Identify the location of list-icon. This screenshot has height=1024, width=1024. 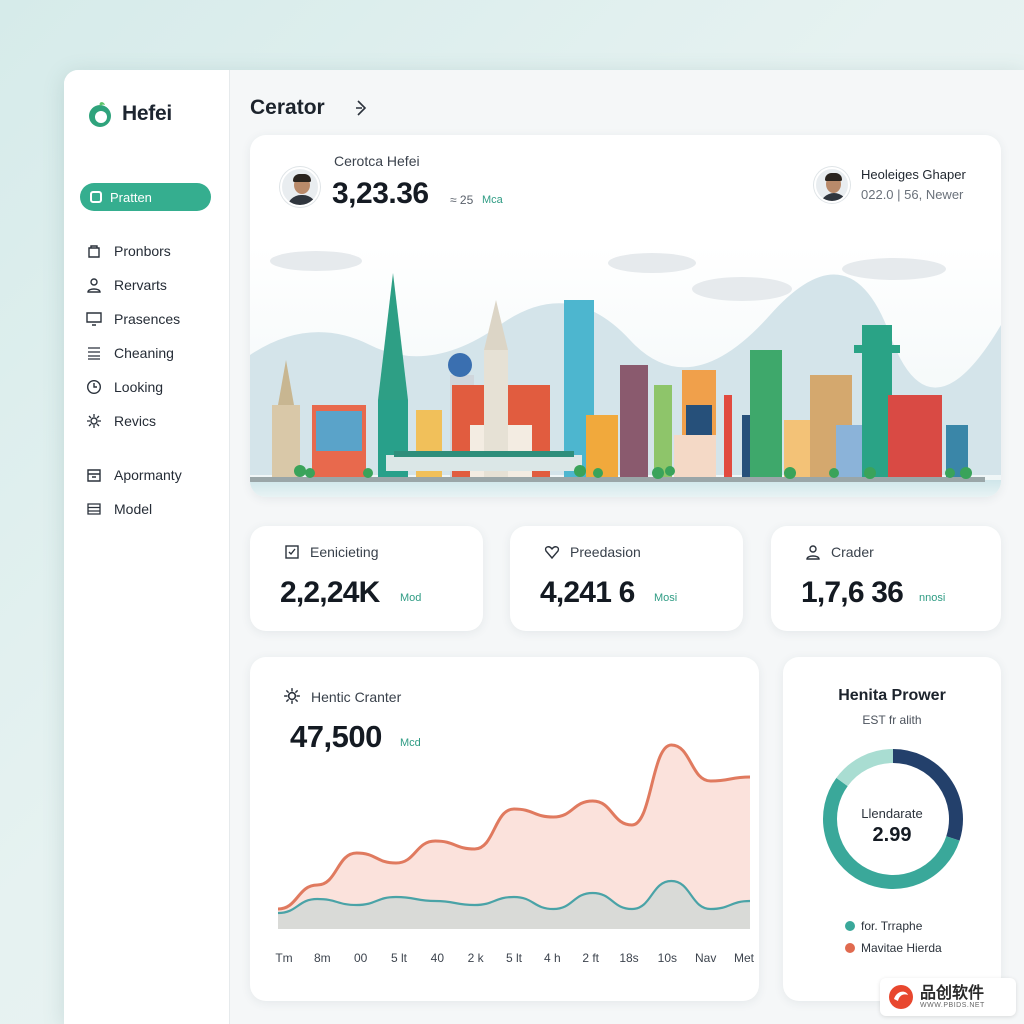
(94, 353).